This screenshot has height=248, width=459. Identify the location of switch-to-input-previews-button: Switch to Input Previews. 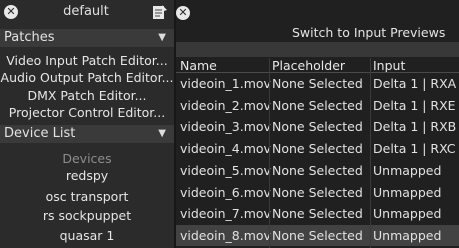
(368, 32).